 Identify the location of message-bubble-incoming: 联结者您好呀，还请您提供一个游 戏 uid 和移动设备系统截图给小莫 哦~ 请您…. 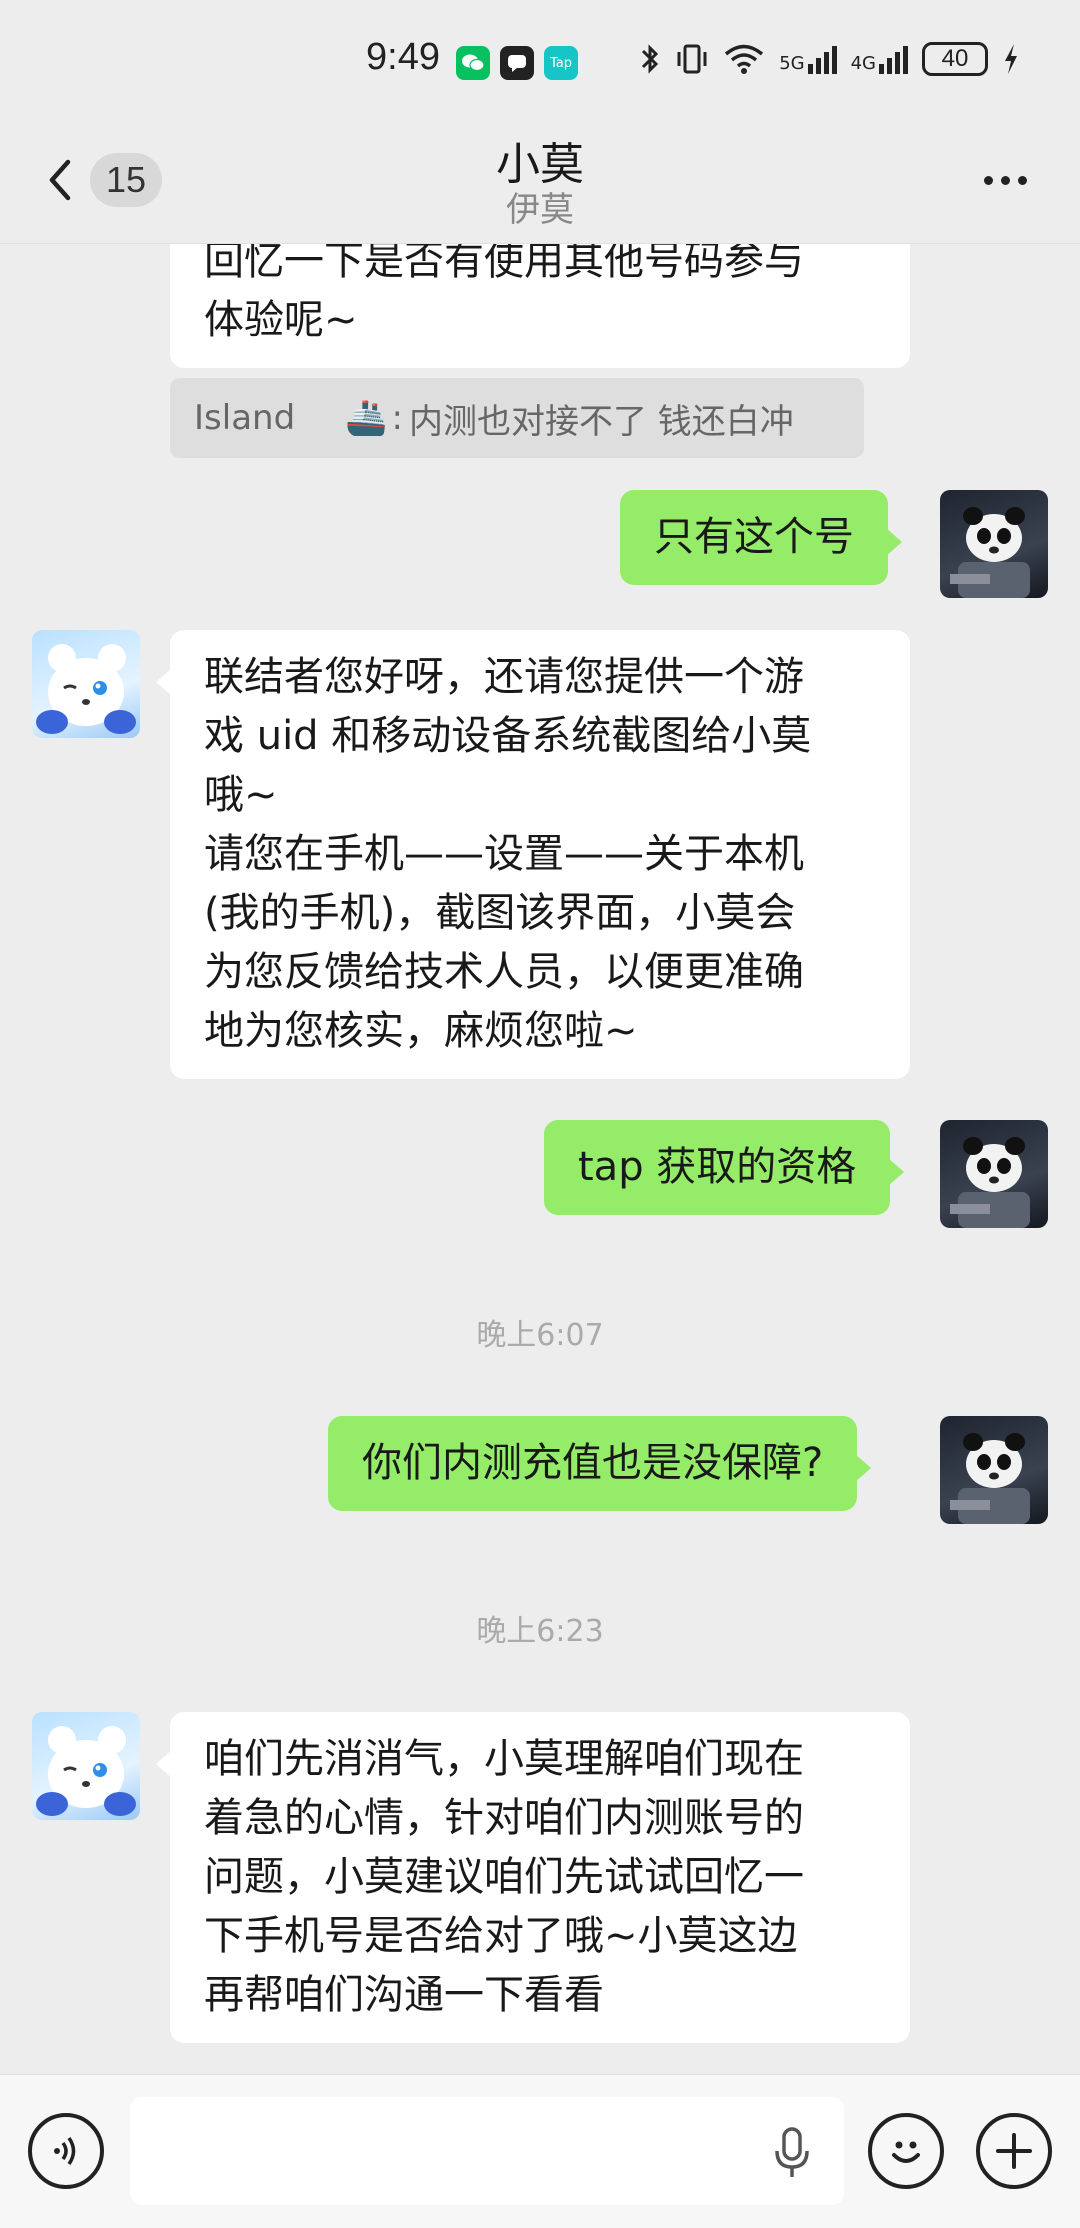
(533, 854).